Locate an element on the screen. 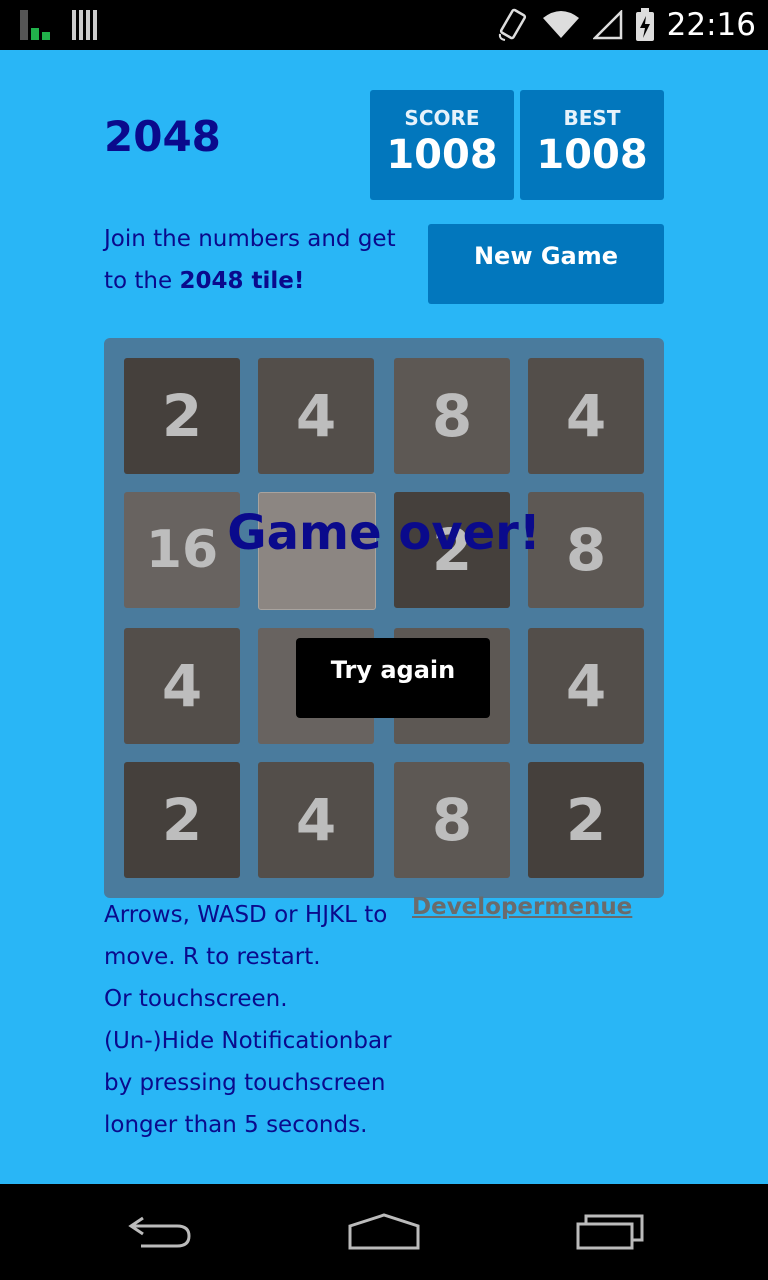 The width and height of the screenshot is (768, 1280). score-box: SCORE 1008 is located at coordinates (442, 145).